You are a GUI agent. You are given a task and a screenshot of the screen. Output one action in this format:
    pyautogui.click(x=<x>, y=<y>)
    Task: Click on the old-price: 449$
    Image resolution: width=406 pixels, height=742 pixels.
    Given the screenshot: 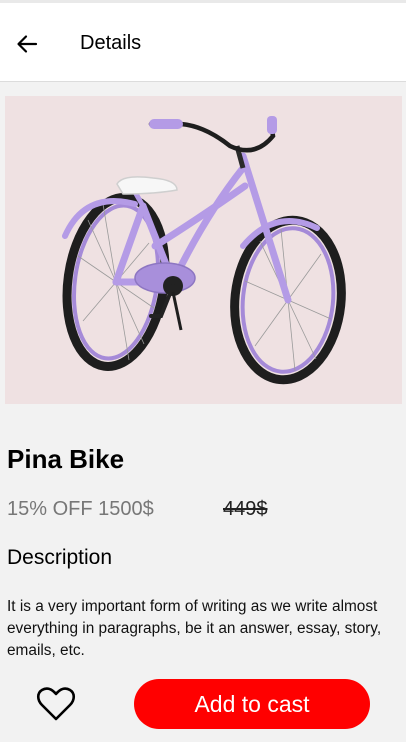 What is the action you would take?
    pyautogui.click(x=245, y=509)
    